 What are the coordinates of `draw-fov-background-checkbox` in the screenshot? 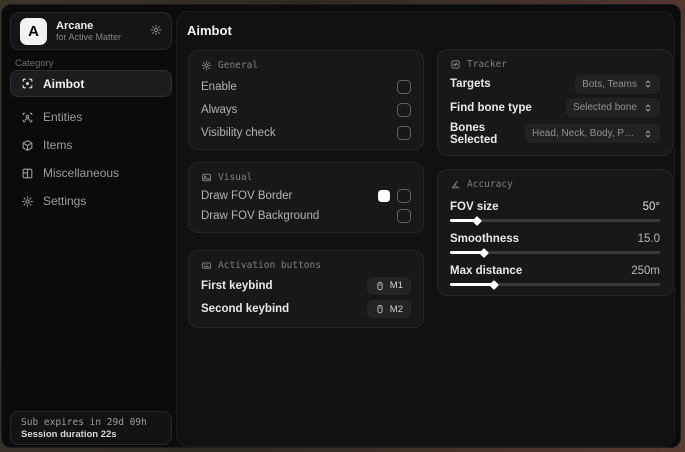 It's located at (404, 216).